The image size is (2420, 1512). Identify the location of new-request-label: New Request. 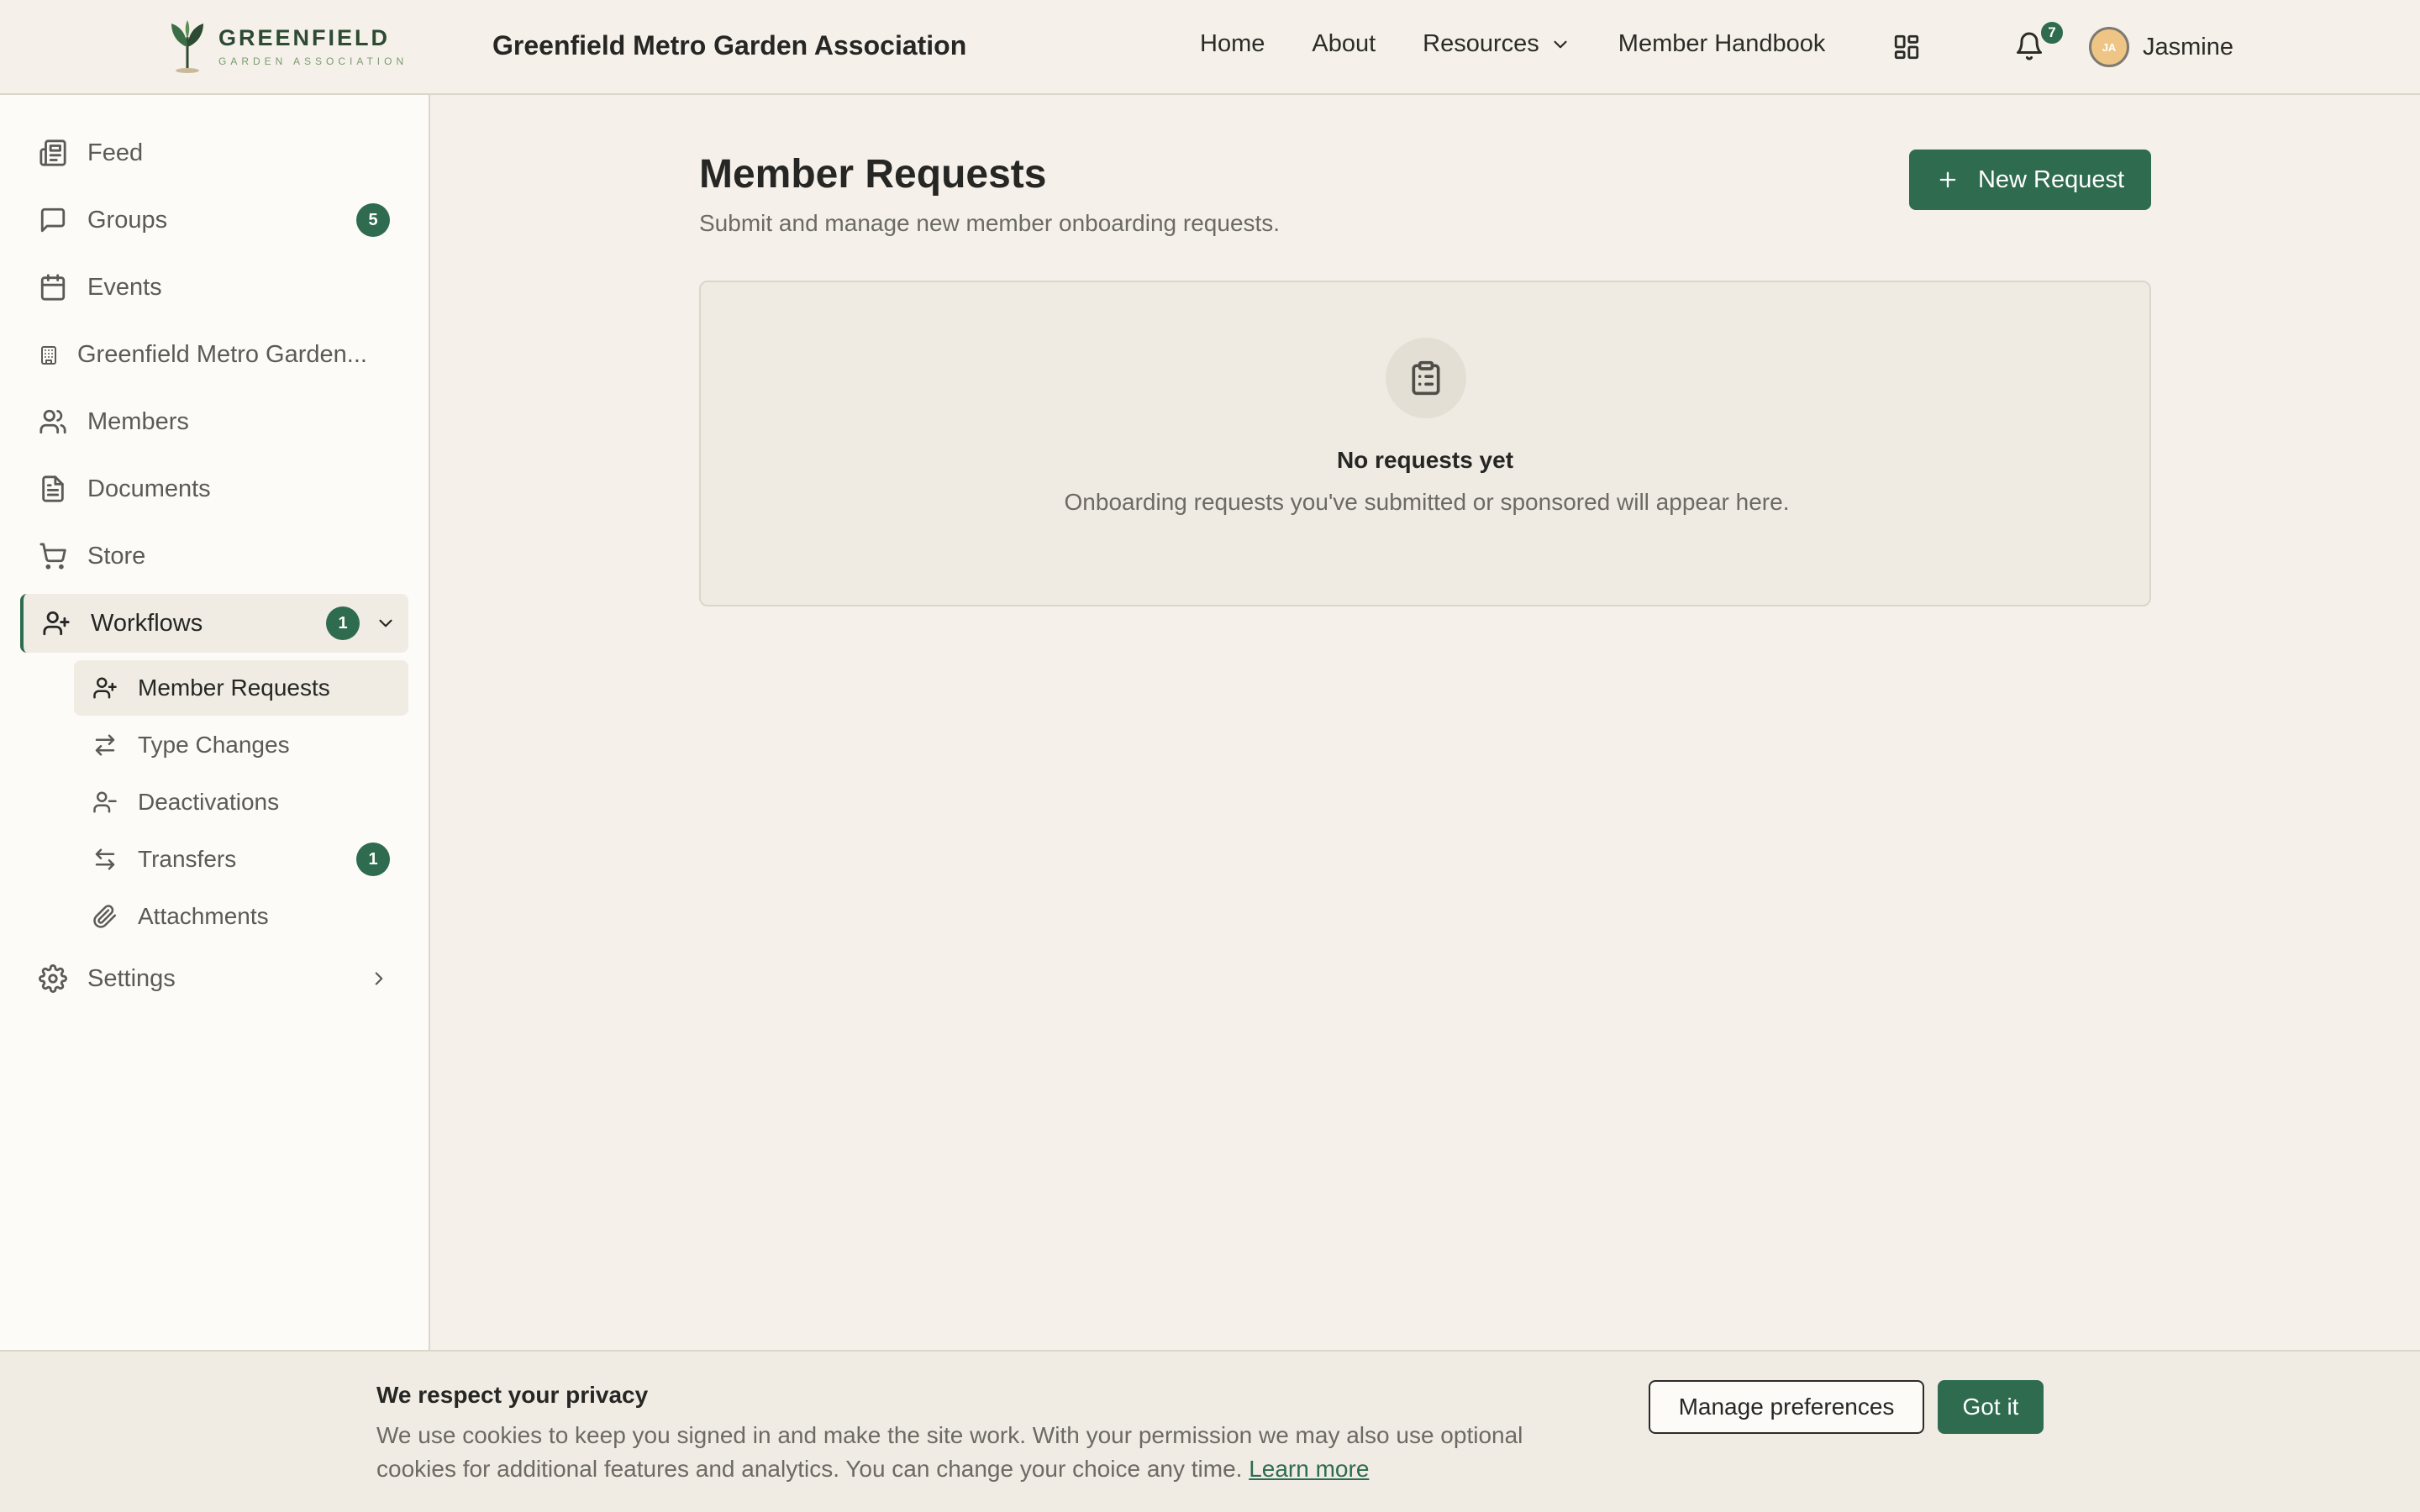
(2051, 179).